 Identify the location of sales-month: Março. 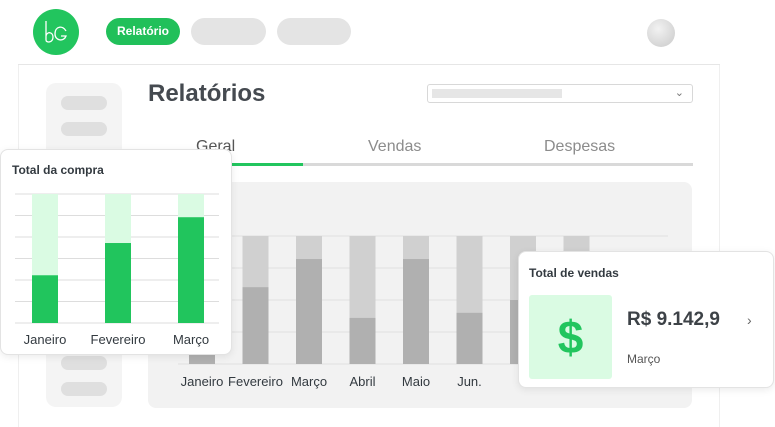
(644, 359).